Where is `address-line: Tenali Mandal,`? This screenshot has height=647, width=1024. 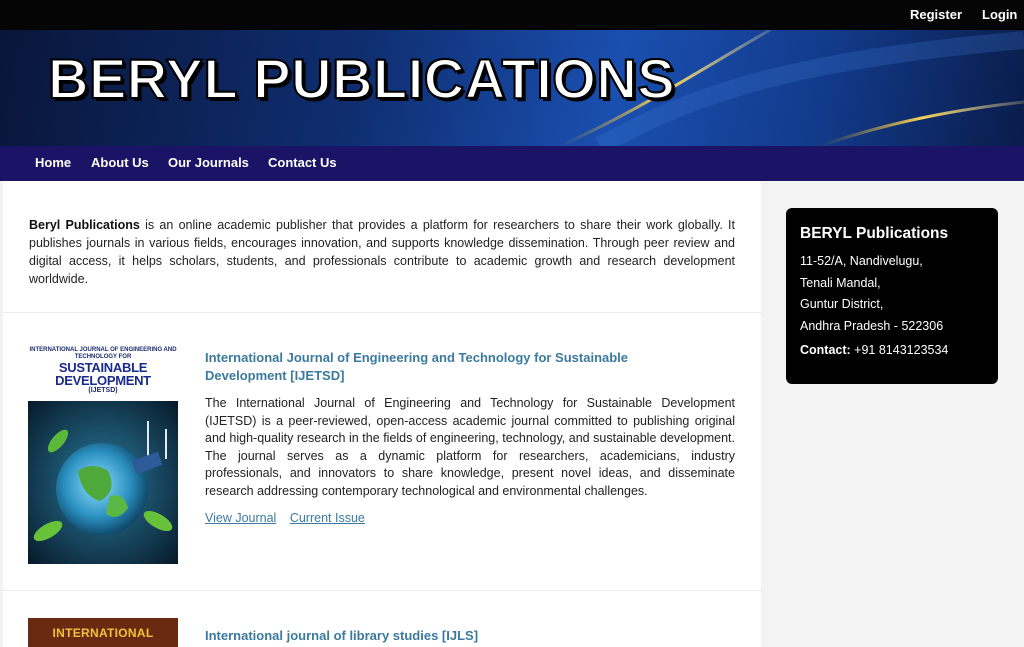 address-line: Tenali Mandal, is located at coordinates (840, 282).